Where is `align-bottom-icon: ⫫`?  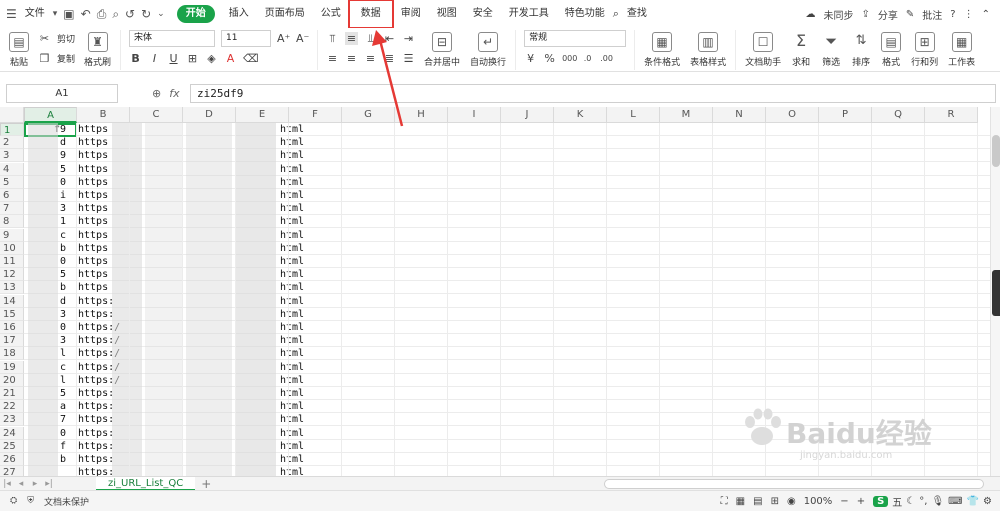 align-bottom-icon: ⫫ is located at coordinates (370, 39).